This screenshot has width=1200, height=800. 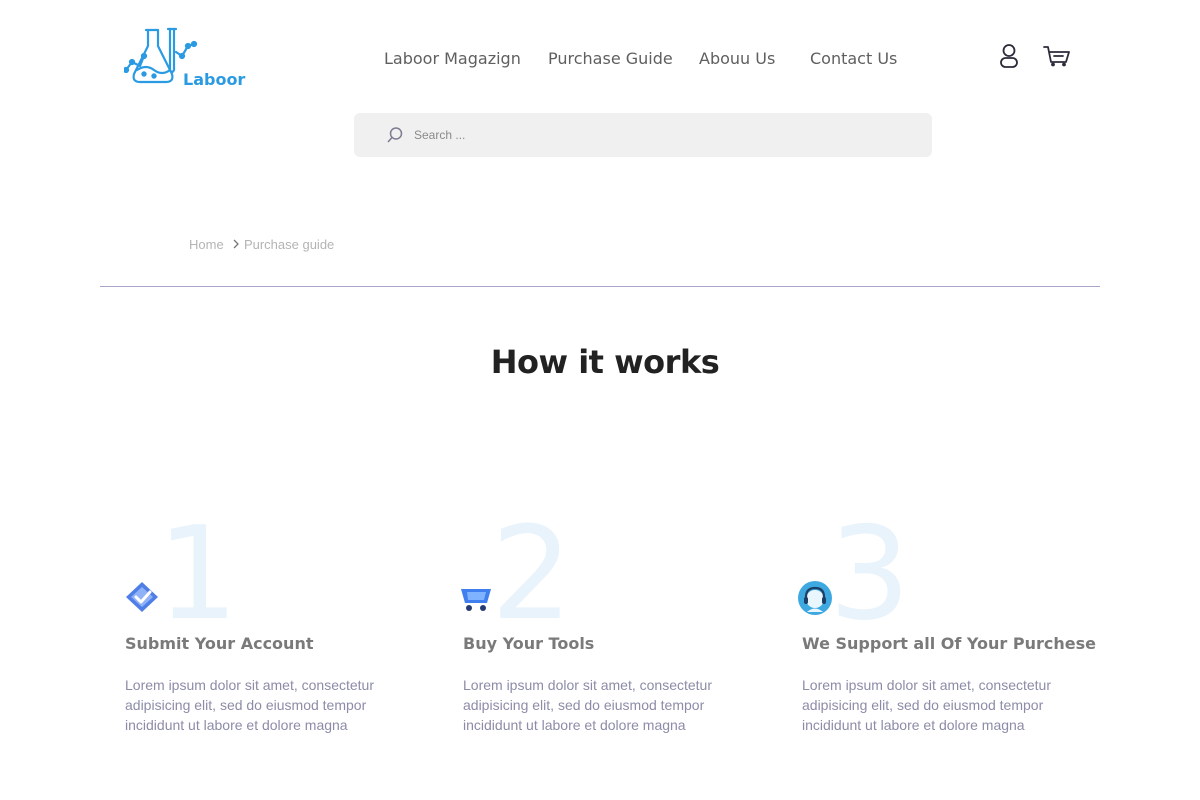 I want to click on cart-icon, so click(x=1057, y=58).